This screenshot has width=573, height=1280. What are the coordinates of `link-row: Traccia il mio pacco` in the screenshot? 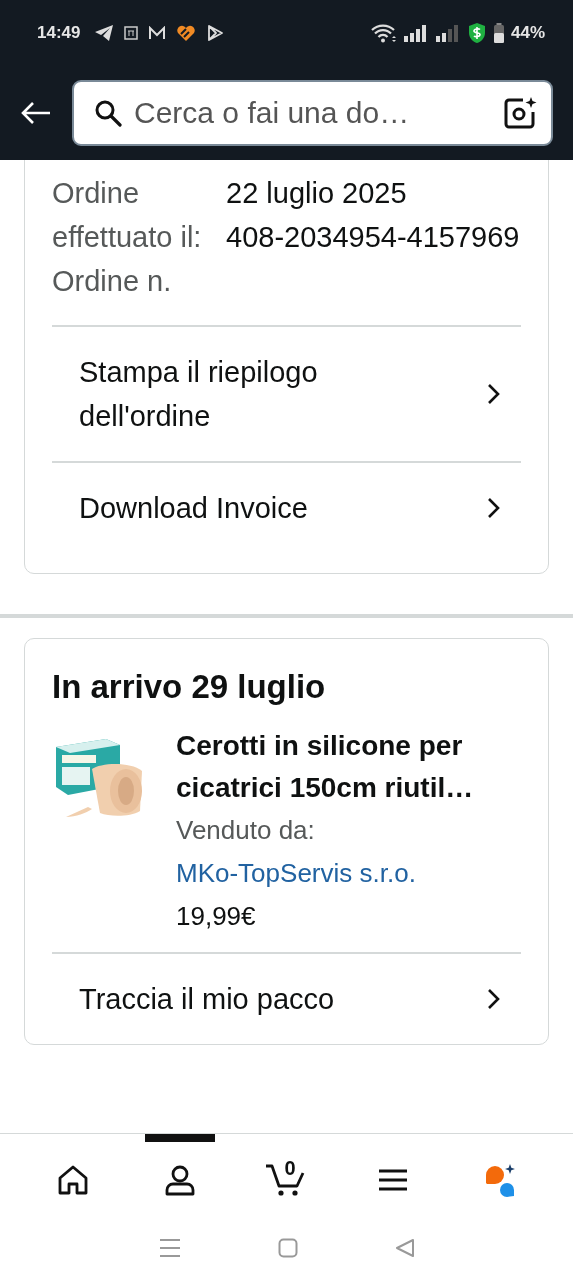 It's located at (286, 998).